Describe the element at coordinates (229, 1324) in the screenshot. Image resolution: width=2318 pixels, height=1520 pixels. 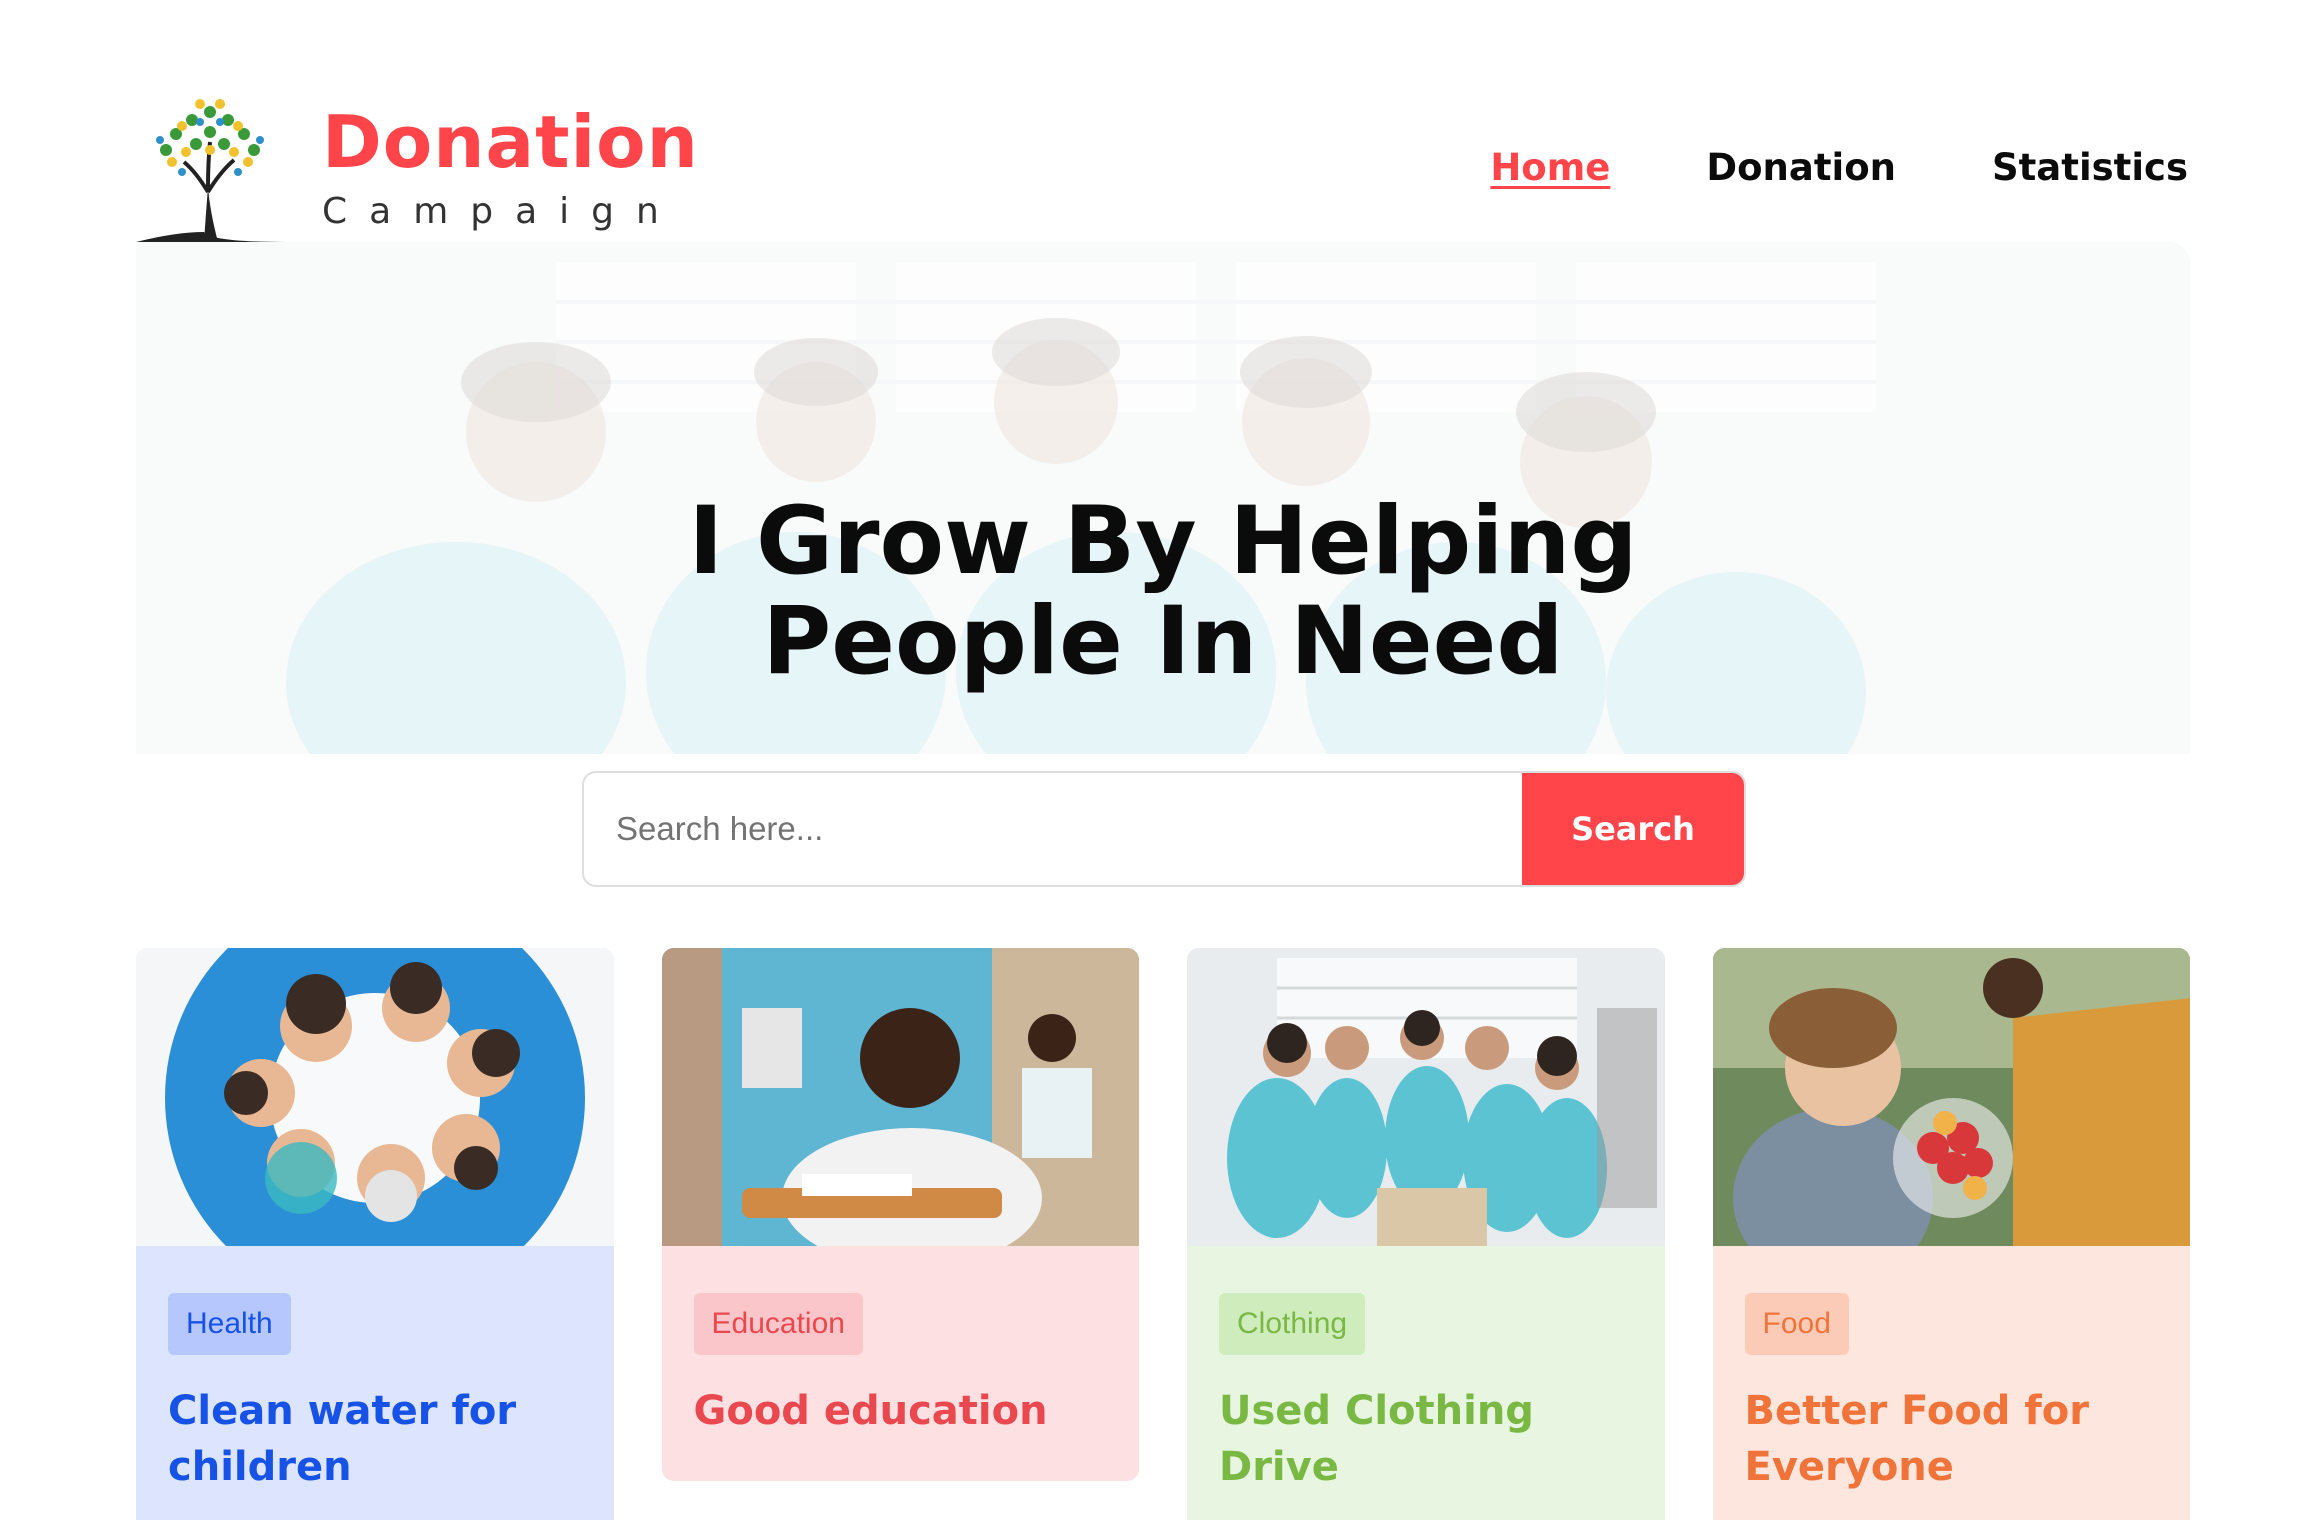
I see `category-badge: Health` at that location.